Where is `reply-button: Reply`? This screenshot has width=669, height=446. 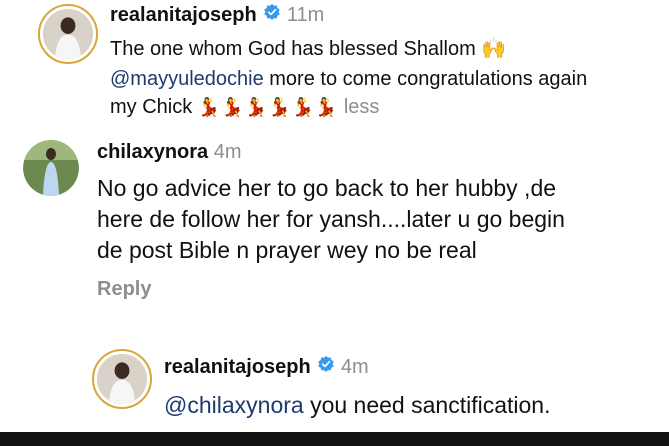
reply-button: Reply is located at coordinates (124, 289).